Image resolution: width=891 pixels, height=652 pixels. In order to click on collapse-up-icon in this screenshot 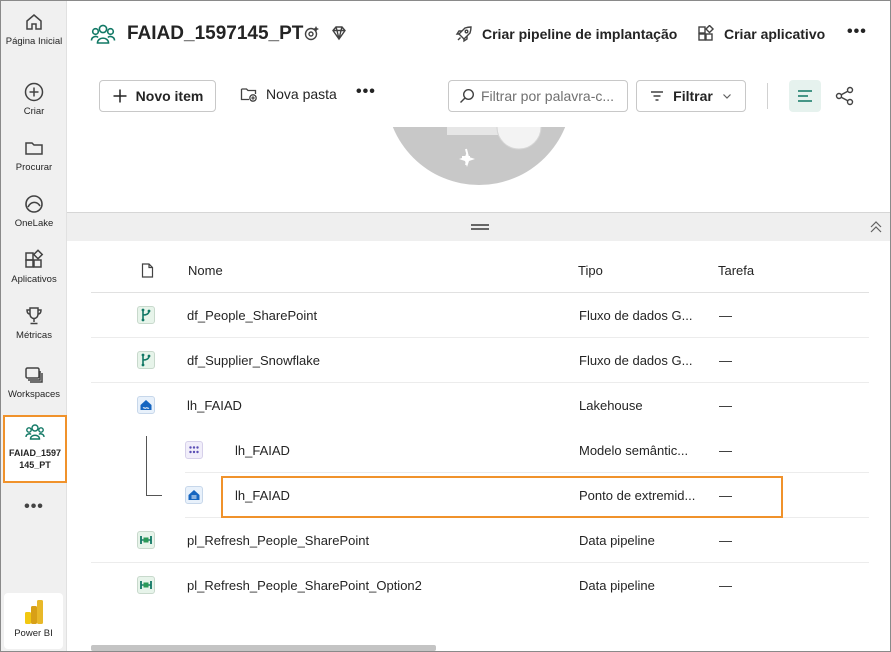, I will do `click(876, 227)`.